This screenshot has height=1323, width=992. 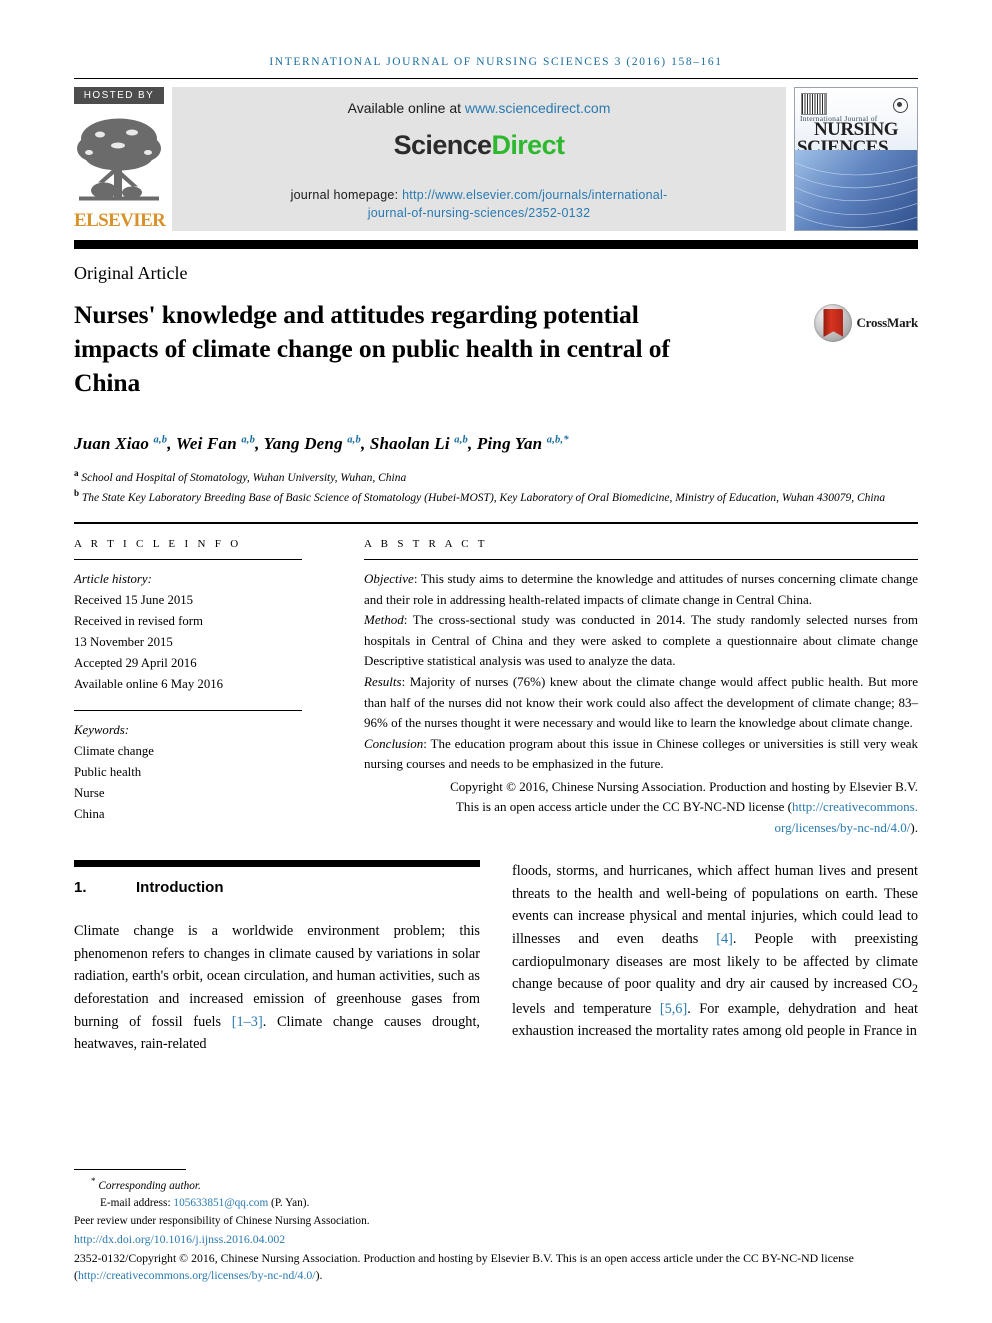 What do you see at coordinates (89, 813) in the screenshot?
I see `keyword-item: China` at bounding box center [89, 813].